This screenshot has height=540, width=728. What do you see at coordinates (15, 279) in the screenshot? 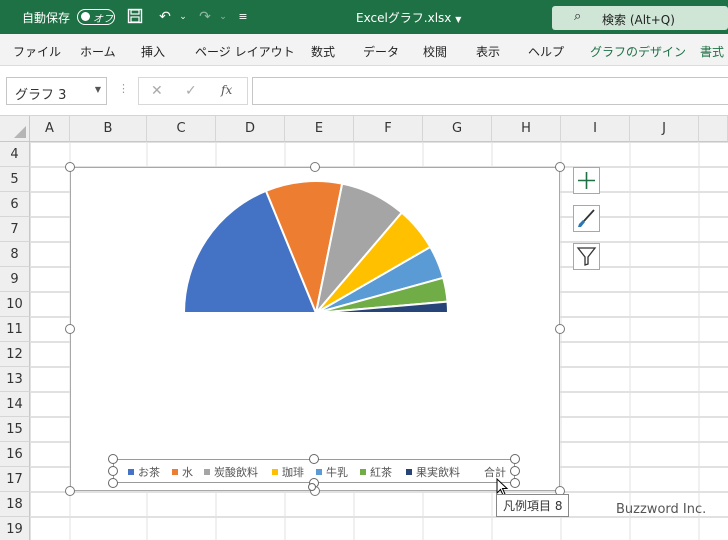
I see `row-header: 9` at bounding box center [15, 279].